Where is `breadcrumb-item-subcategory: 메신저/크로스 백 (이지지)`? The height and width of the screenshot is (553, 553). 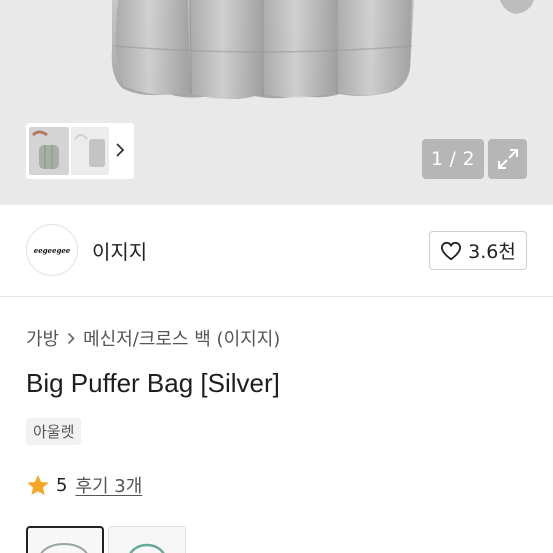
breadcrumb-item-subcategory: 메신저/크로스 백 (이지지) is located at coordinates (181, 338).